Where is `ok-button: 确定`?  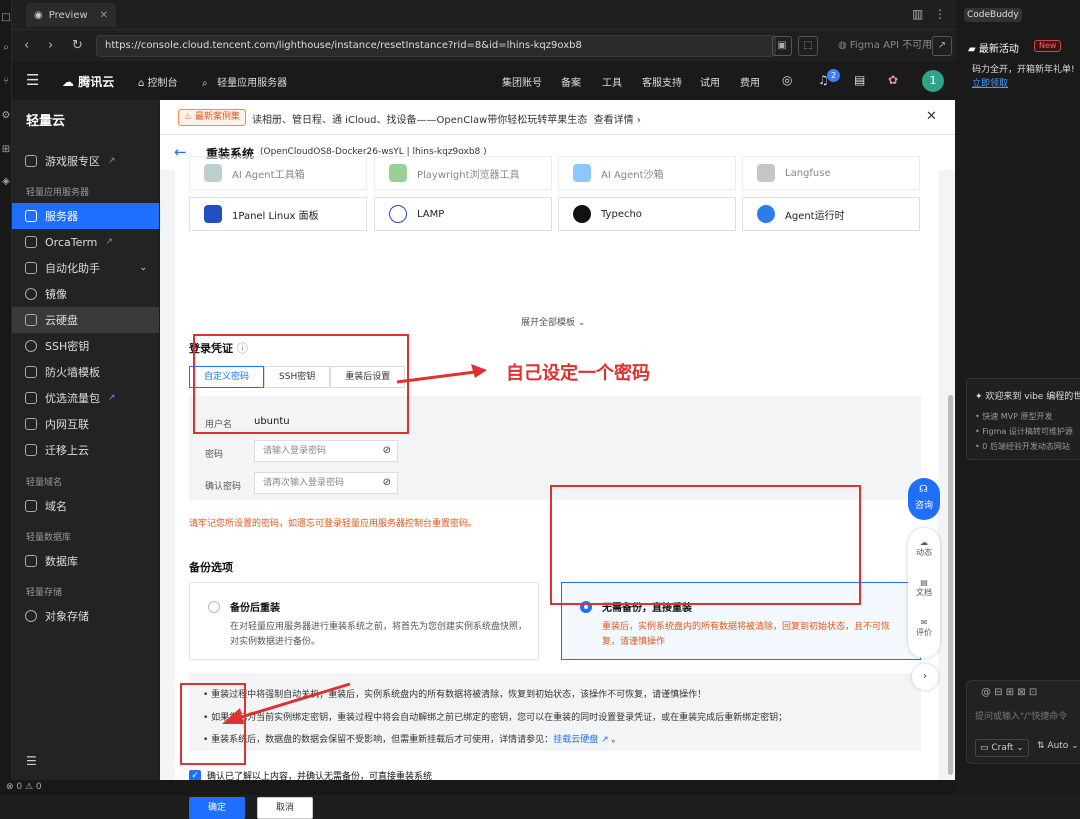 ok-button: 确定 is located at coordinates (217, 808).